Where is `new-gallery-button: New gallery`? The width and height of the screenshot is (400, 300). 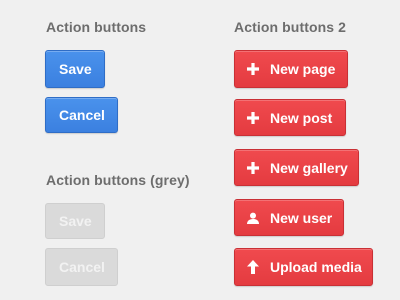 new-gallery-button: New gallery is located at coordinates (296, 167).